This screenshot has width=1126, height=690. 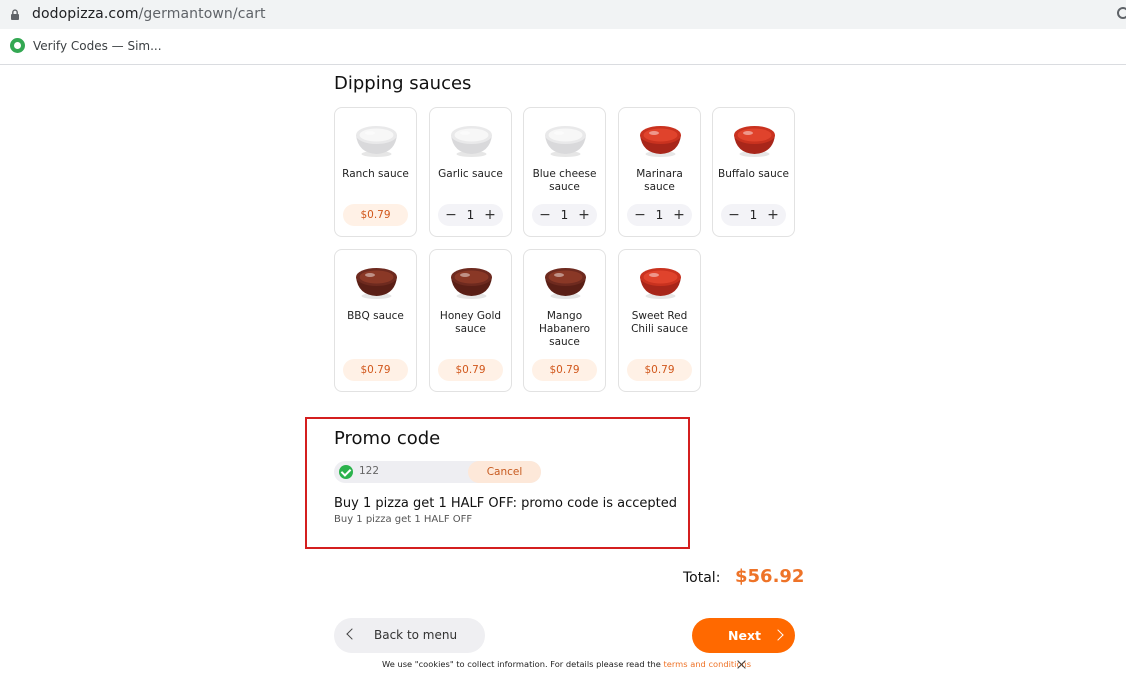 I want to click on sauce-card: BBQ sauce $0.79, so click(x=375, y=320).